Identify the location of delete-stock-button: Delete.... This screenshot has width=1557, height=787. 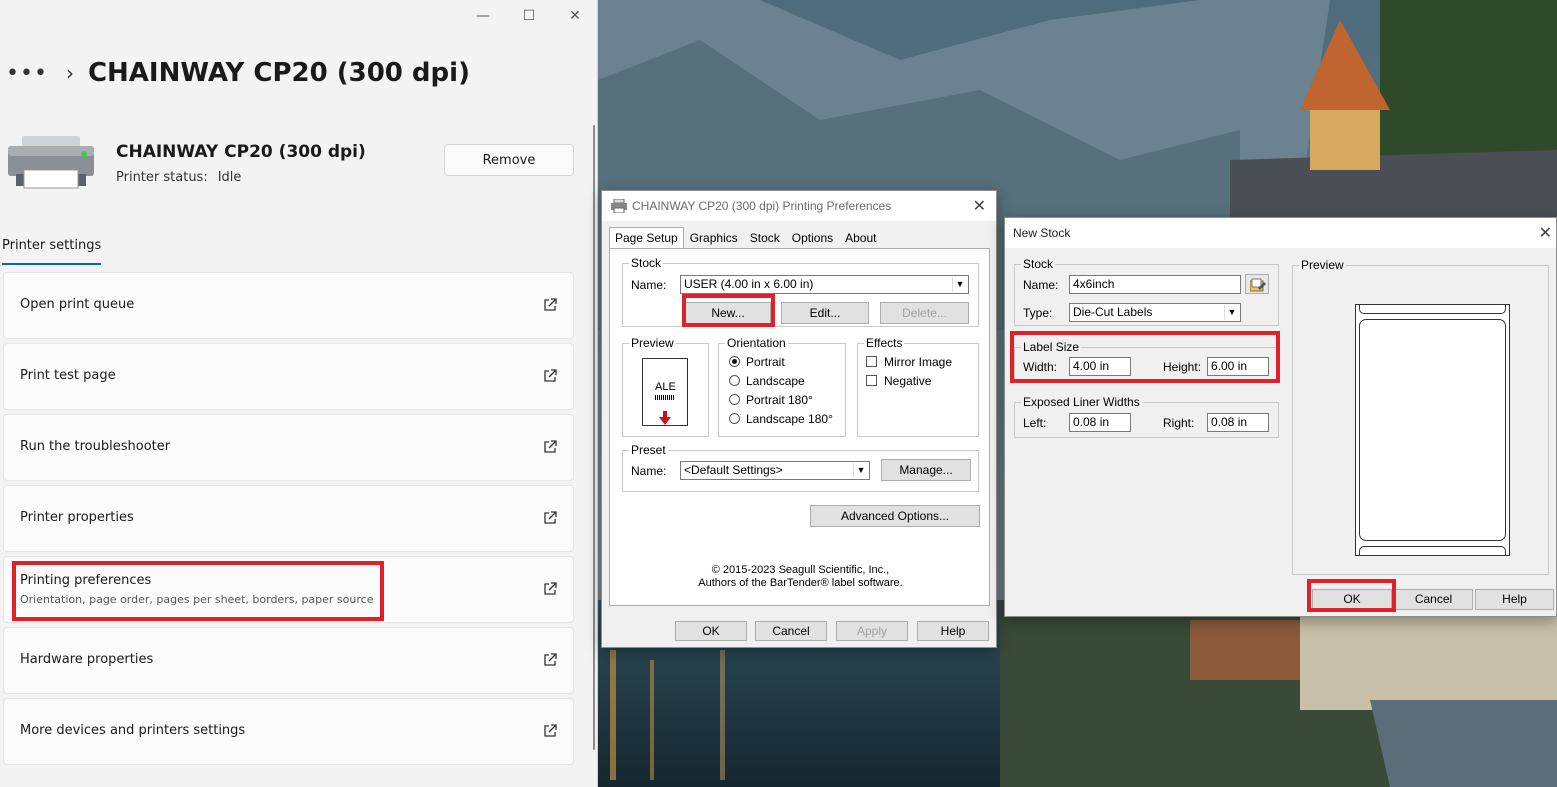
(924, 313).